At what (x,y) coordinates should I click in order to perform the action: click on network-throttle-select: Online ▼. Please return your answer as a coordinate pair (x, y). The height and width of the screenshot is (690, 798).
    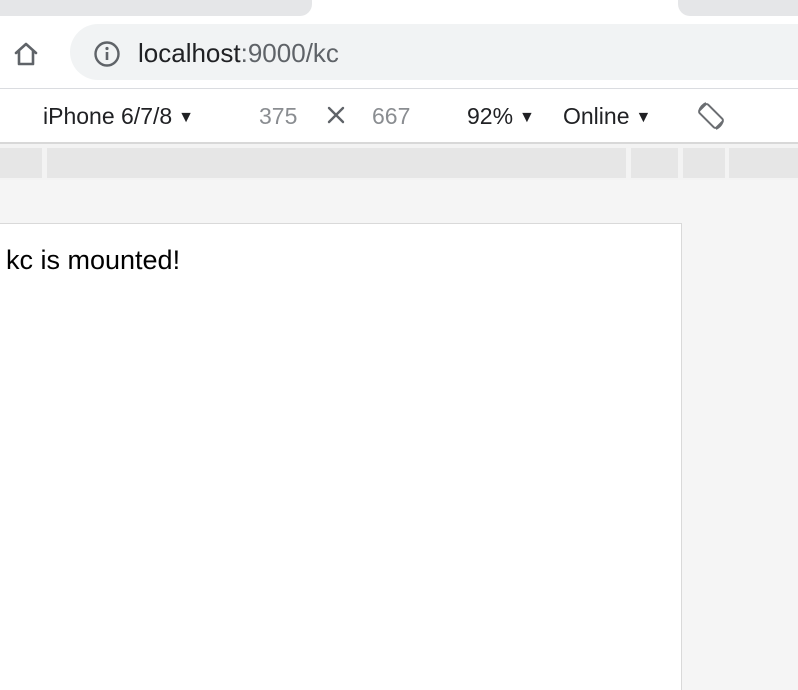
    Looking at the image, I should click on (607, 118).